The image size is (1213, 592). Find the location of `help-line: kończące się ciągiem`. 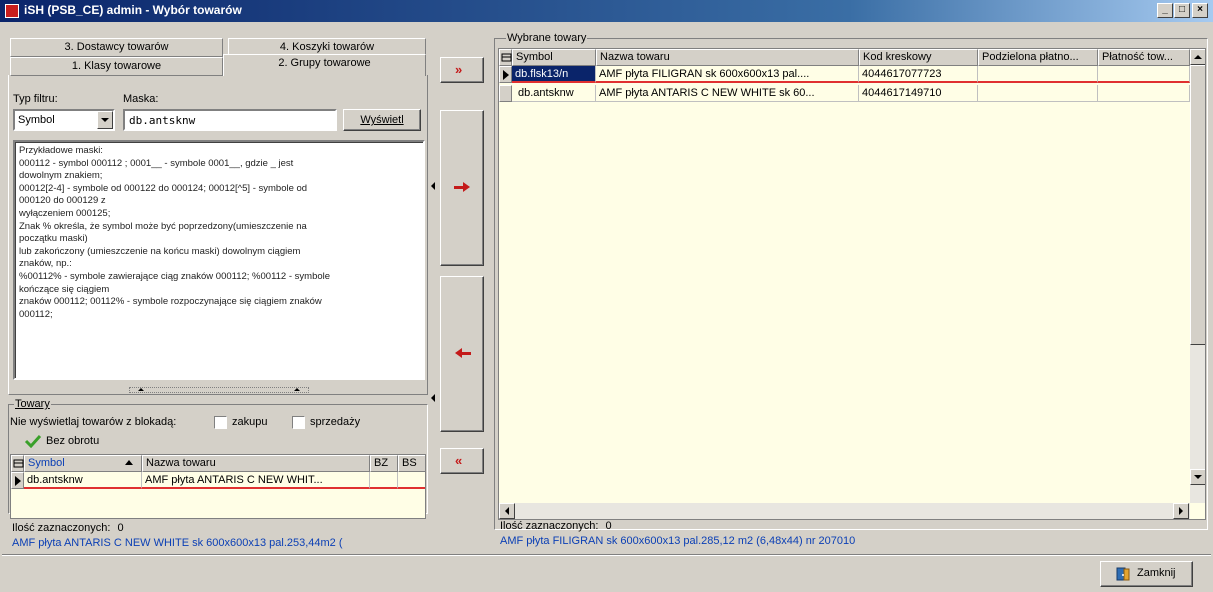

help-line: kończące się ciągiem is located at coordinates (64, 289).